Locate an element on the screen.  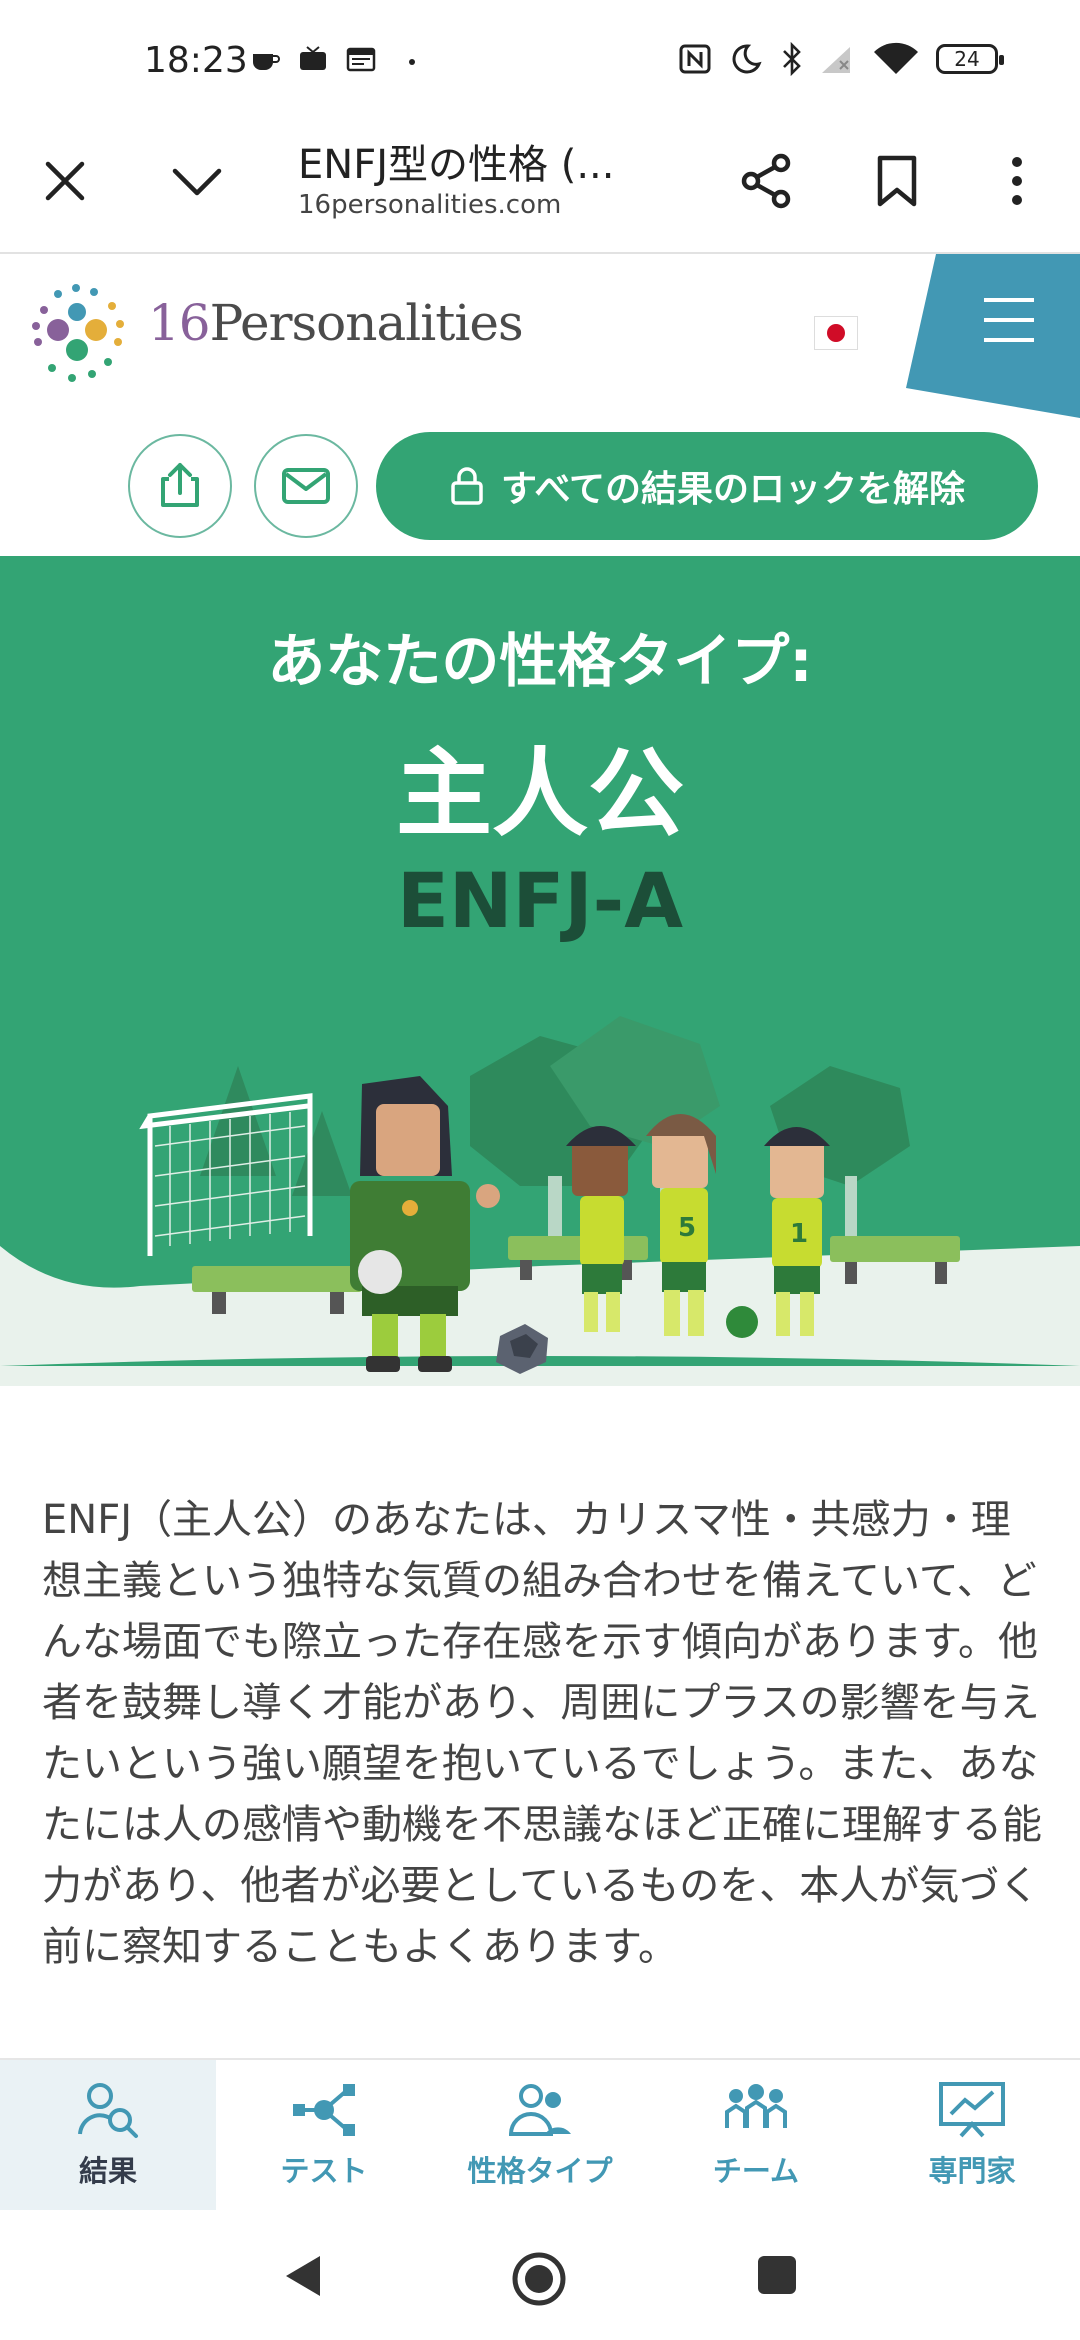
nfc-icon is located at coordinates (695, 59).